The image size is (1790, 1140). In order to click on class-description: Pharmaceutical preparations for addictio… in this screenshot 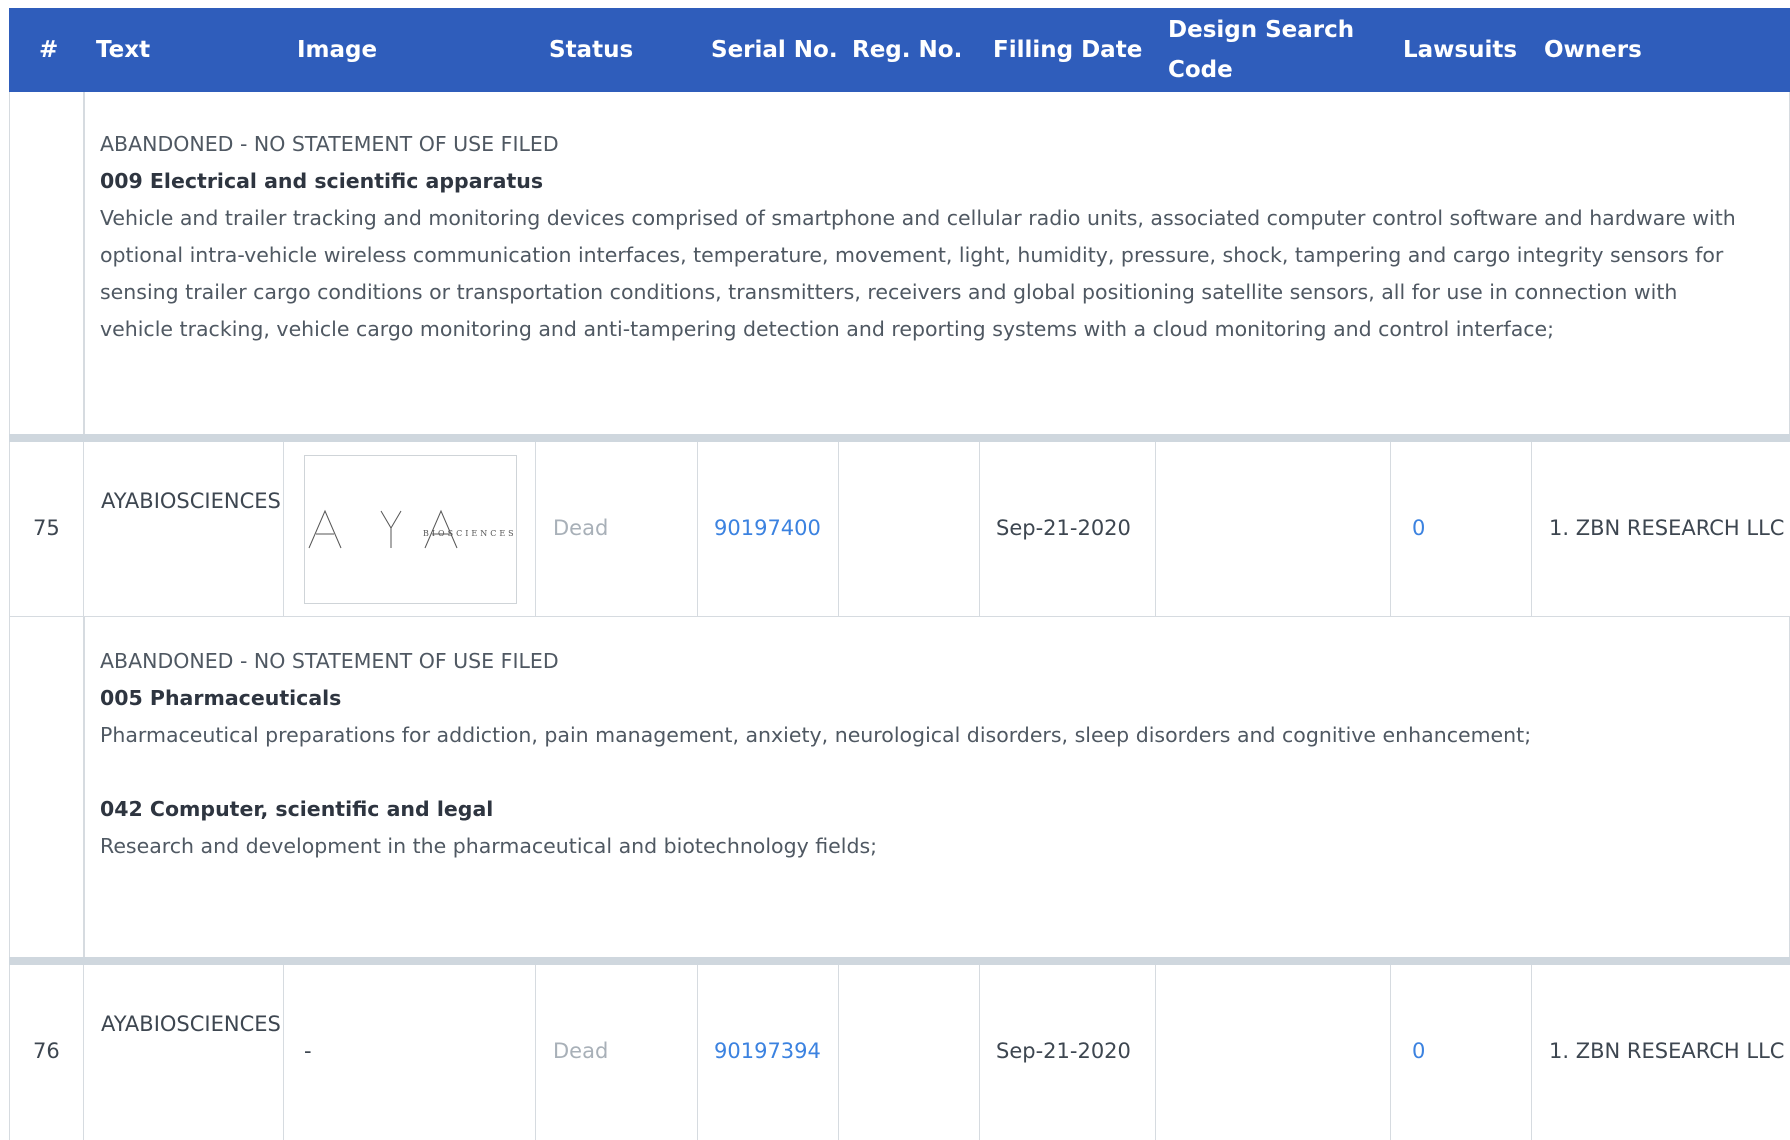, I will do `click(816, 735)`.